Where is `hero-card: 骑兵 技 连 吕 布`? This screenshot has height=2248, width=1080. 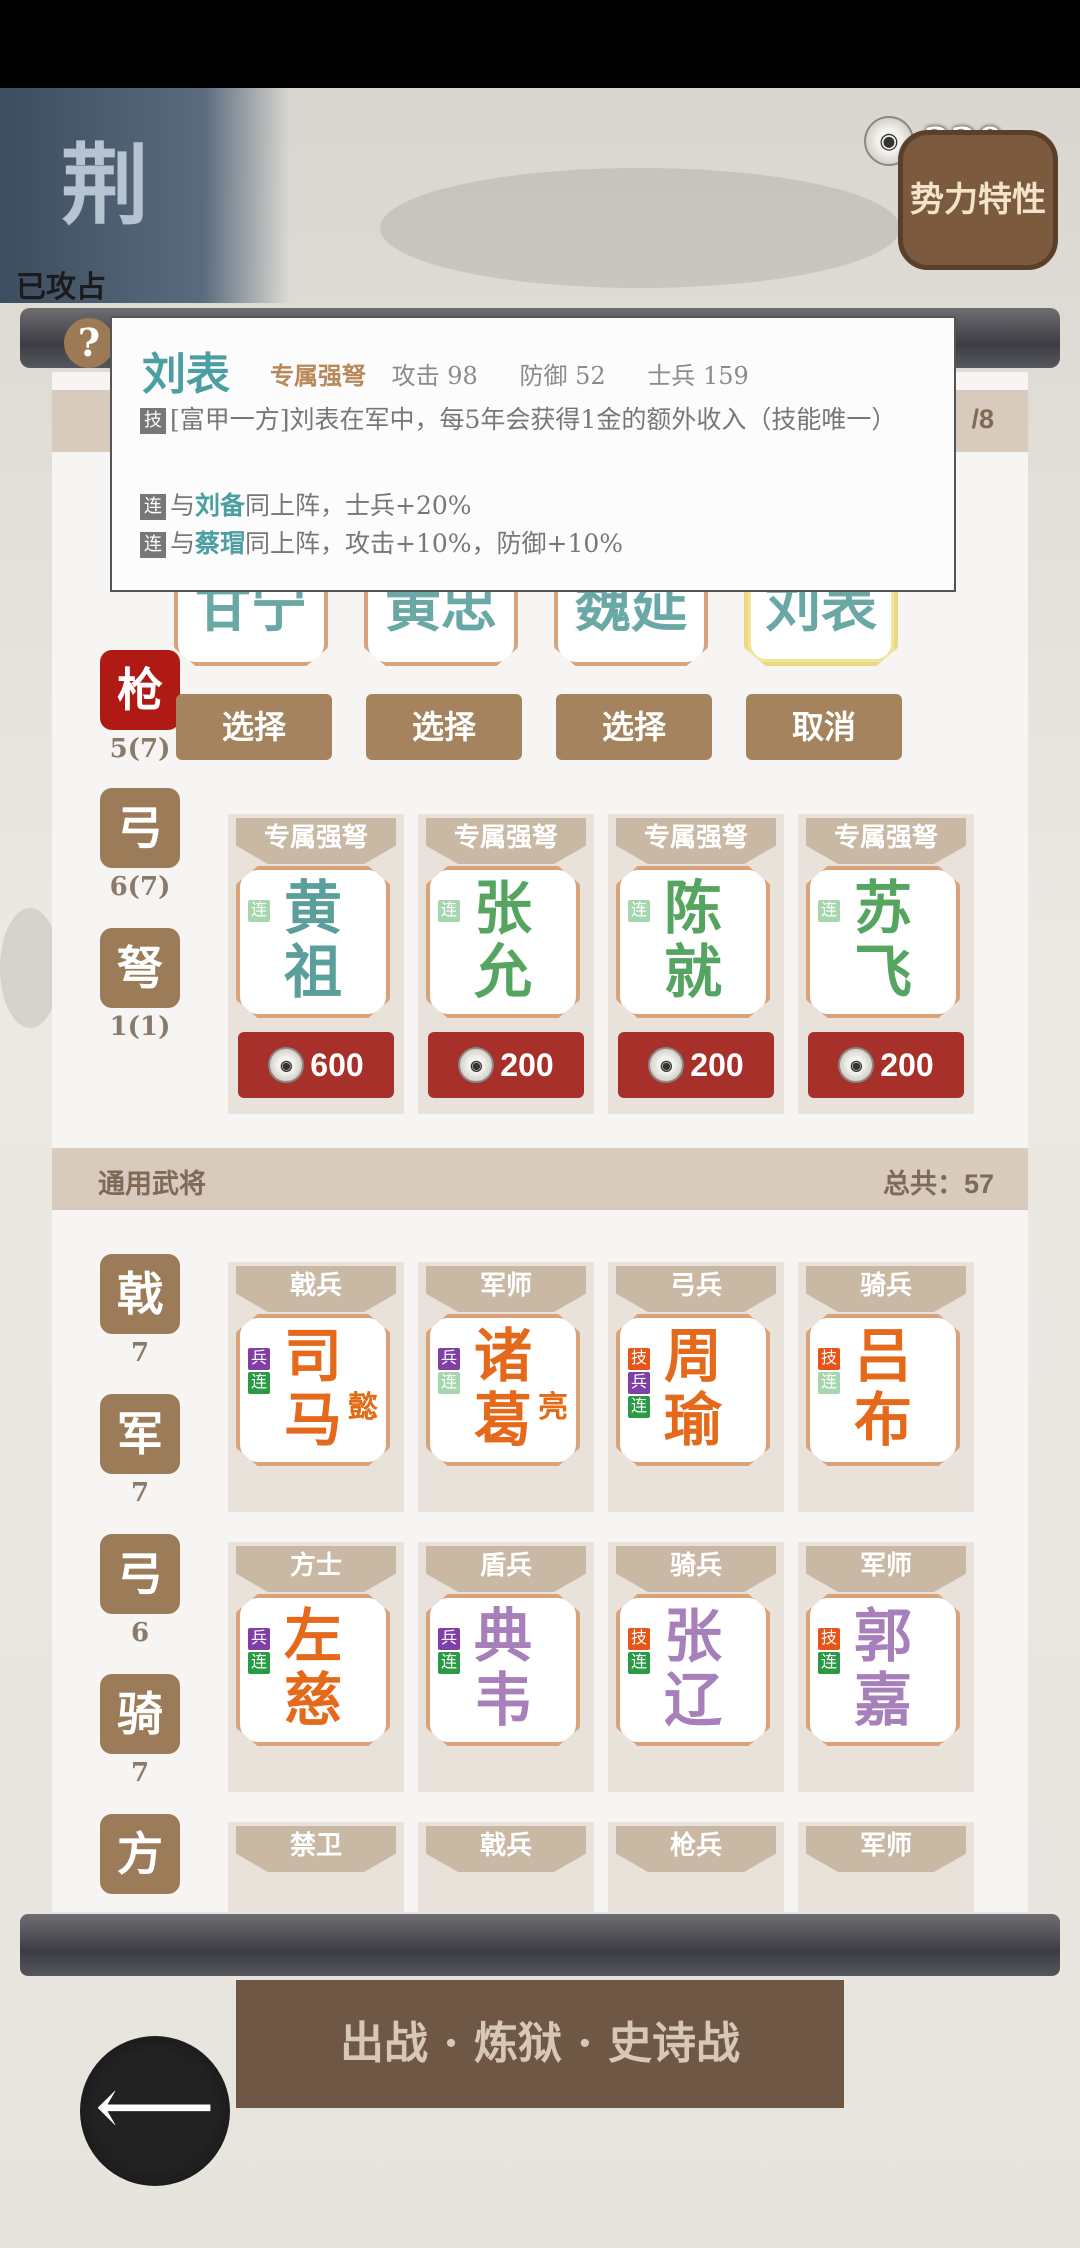 hero-card: 骑兵 技 连 吕 布 is located at coordinates (886, 1387).